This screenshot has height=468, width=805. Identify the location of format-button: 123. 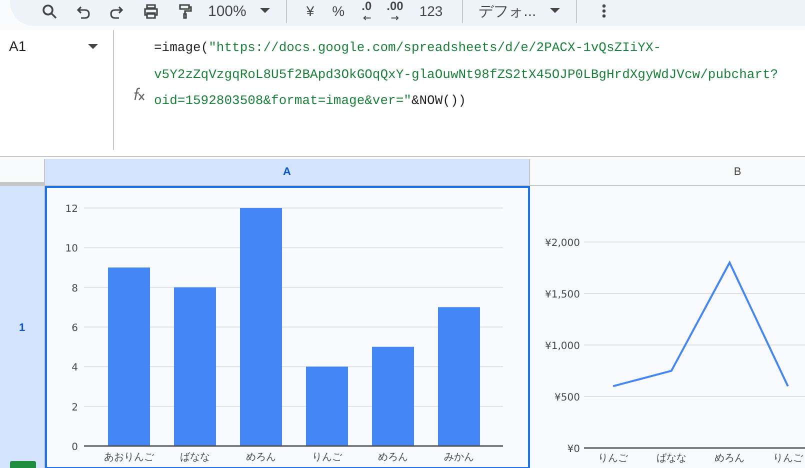
(431, 11).